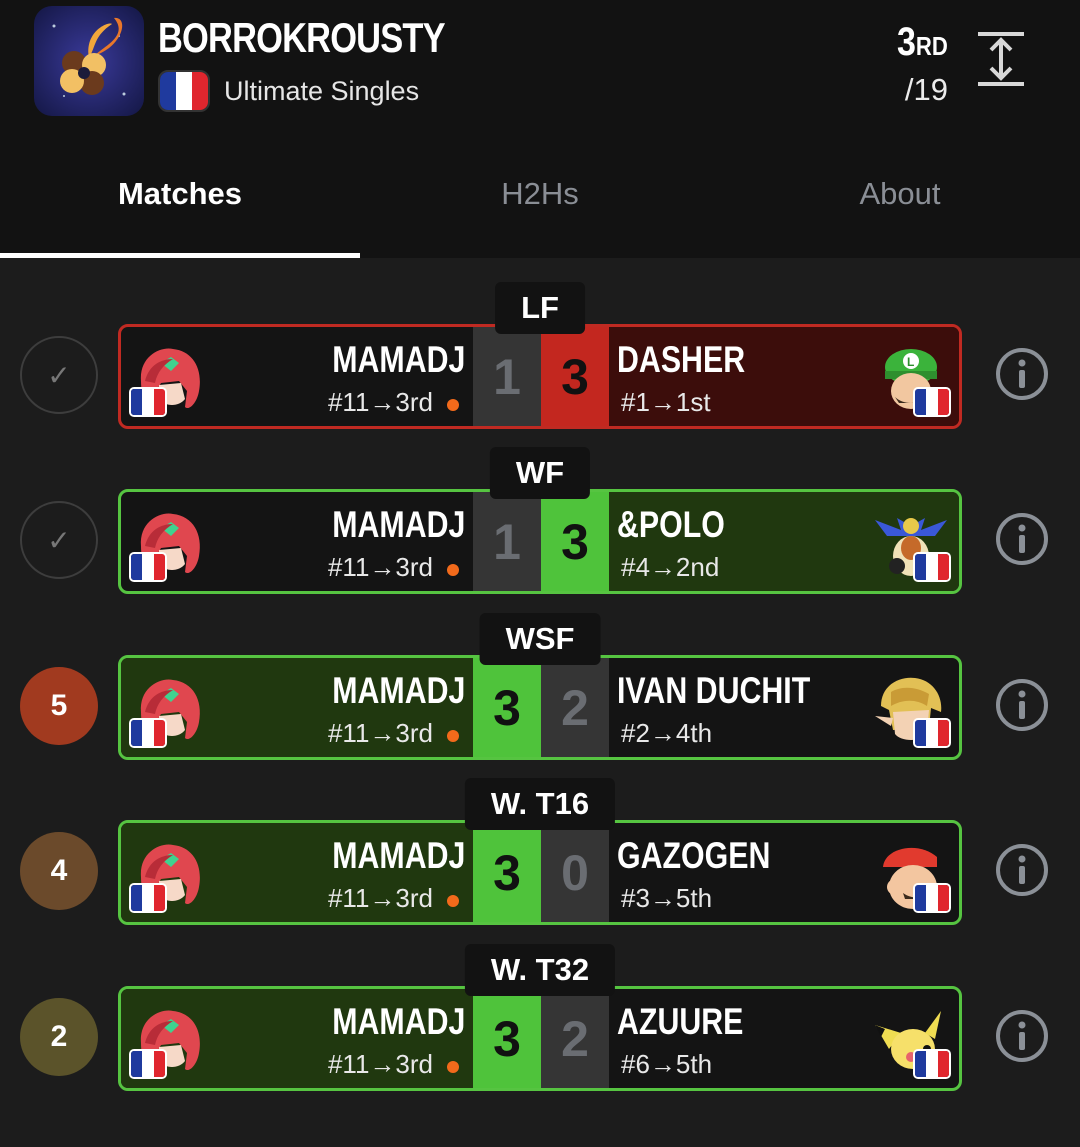 The height and width of the screenshot is (1147, 1080). What do you see at coordinates (667, 733) in the screenshot?
I see `player-seed: #2→4th` at bounding box center [667, 733].